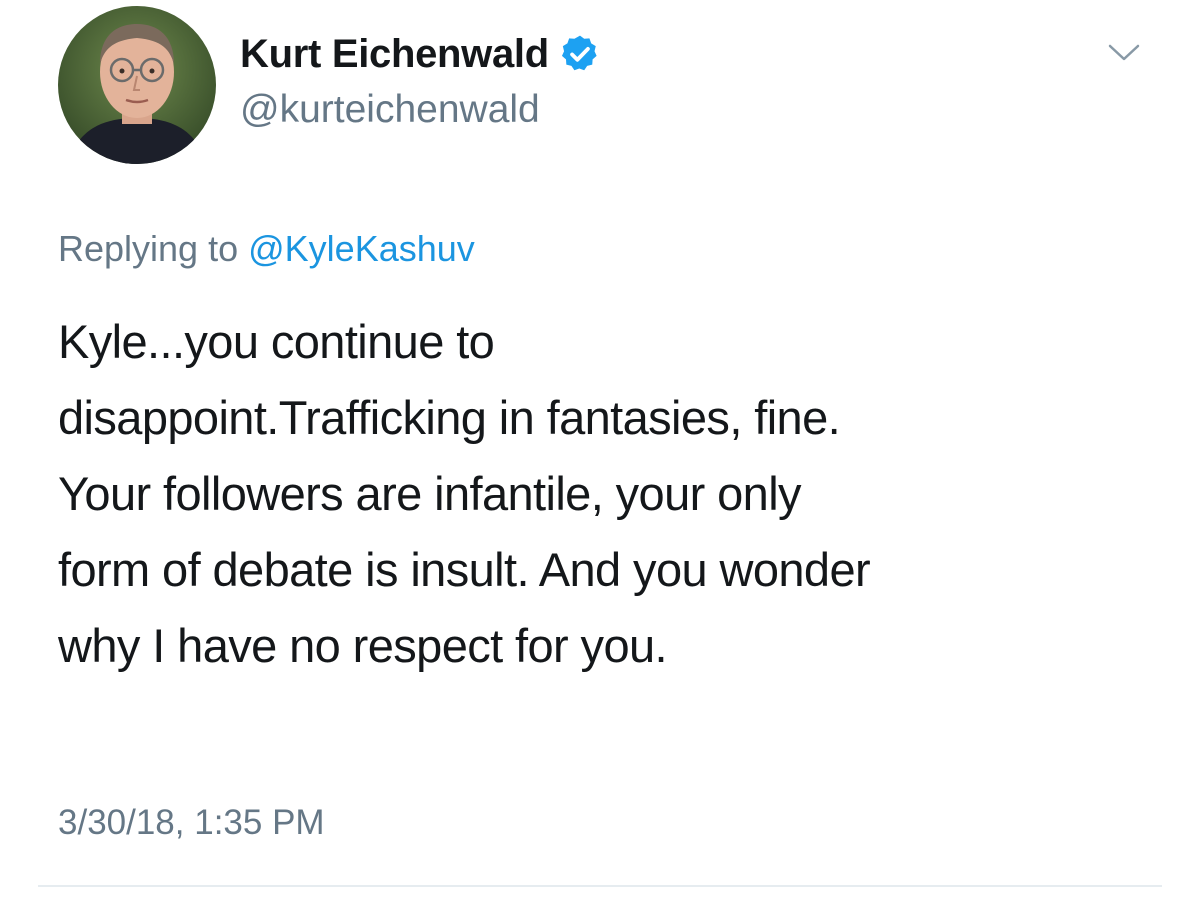 This screenshot has width=1200, height=902. Describe the element at coordinates (361, 248) in the screenshot. I see `reply-to-mention-link: @KyleKashuv` at that location.